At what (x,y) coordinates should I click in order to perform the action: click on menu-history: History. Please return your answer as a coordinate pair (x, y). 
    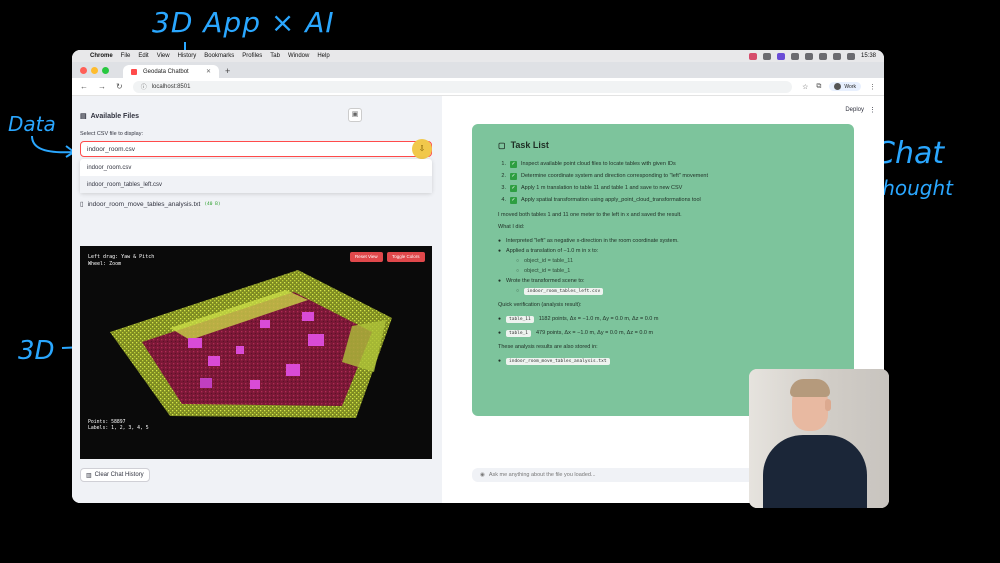
    Looking at the image, I should click on (187, 56).